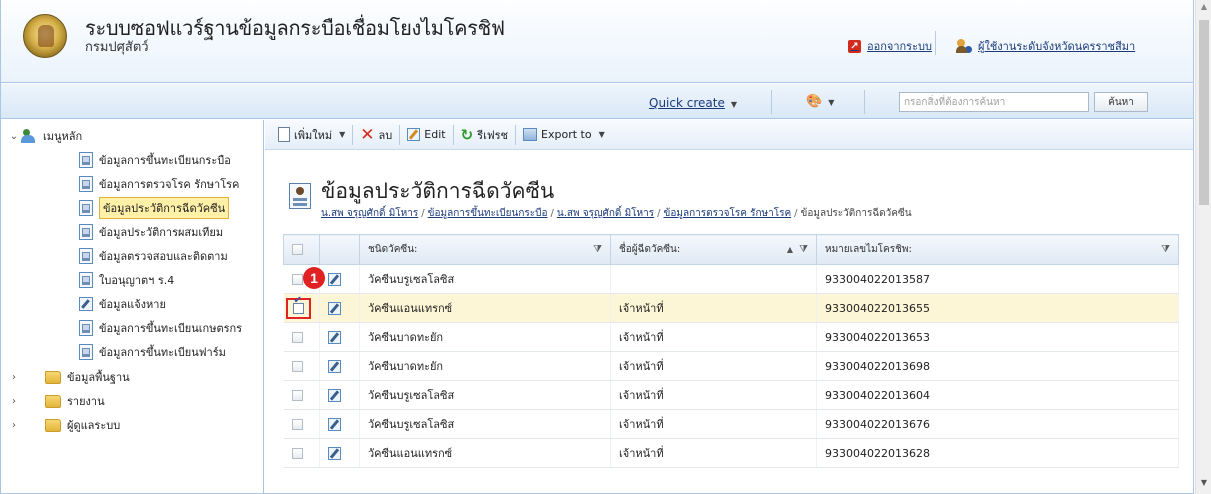  I want to click on export-button: Export to ▼, so click(564, 135).